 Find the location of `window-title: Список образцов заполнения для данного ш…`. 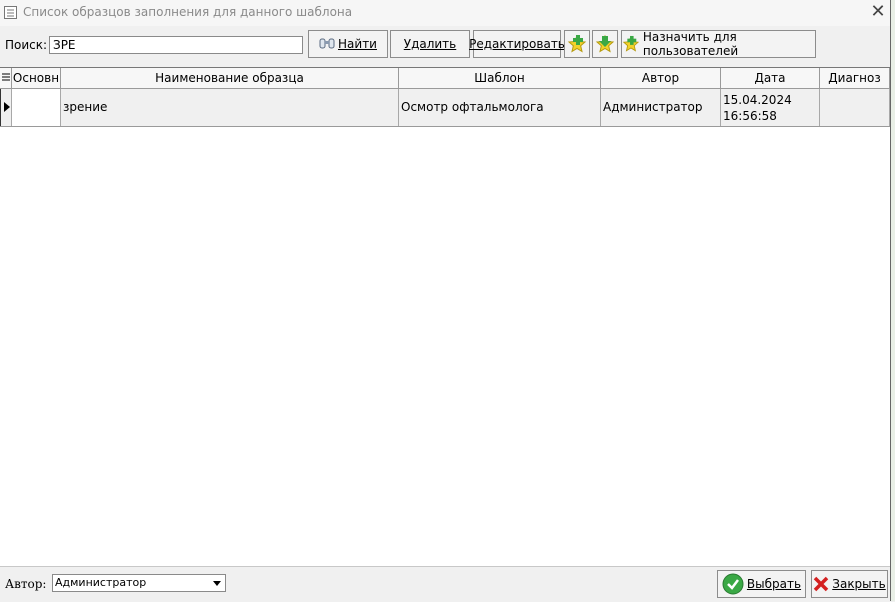

window-title: Список образцов заполнения для данного ш… is located at coordinates (188, 12).